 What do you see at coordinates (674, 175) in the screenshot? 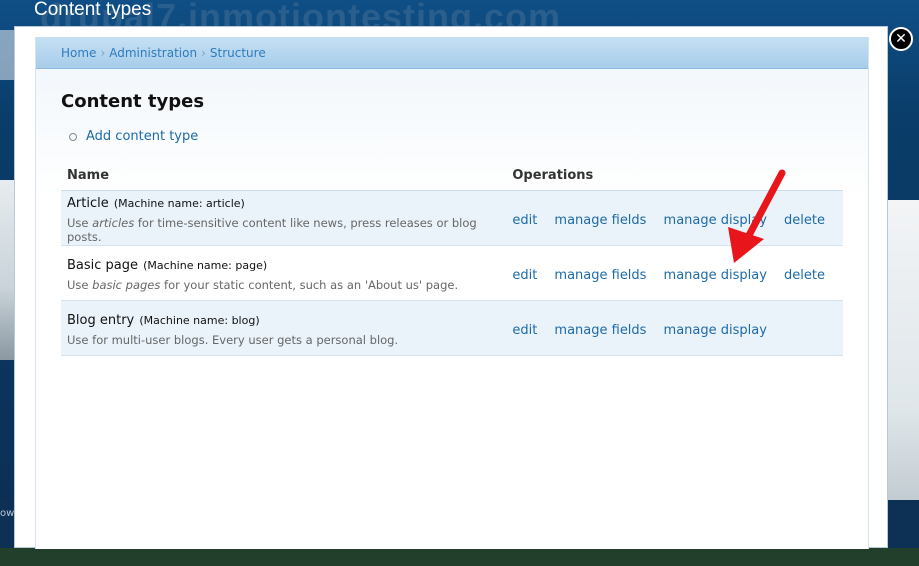
I see `column-header-operations: Operations` at bounding box center [674, 175].